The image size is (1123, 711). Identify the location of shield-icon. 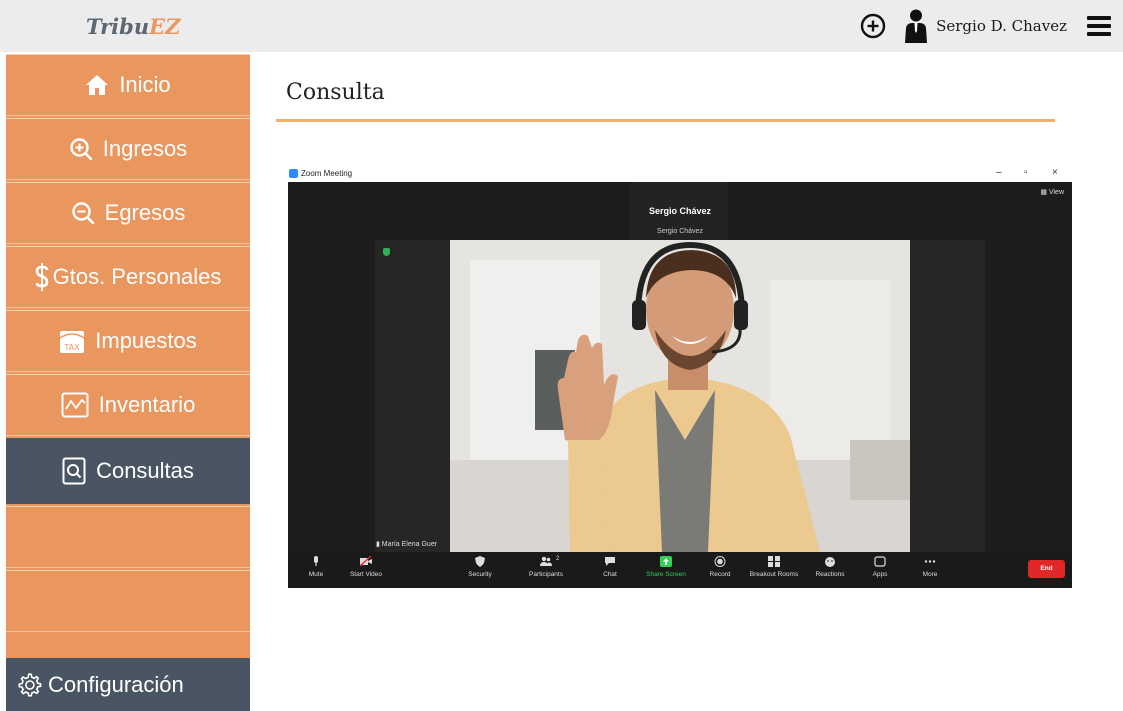
(480, 561).